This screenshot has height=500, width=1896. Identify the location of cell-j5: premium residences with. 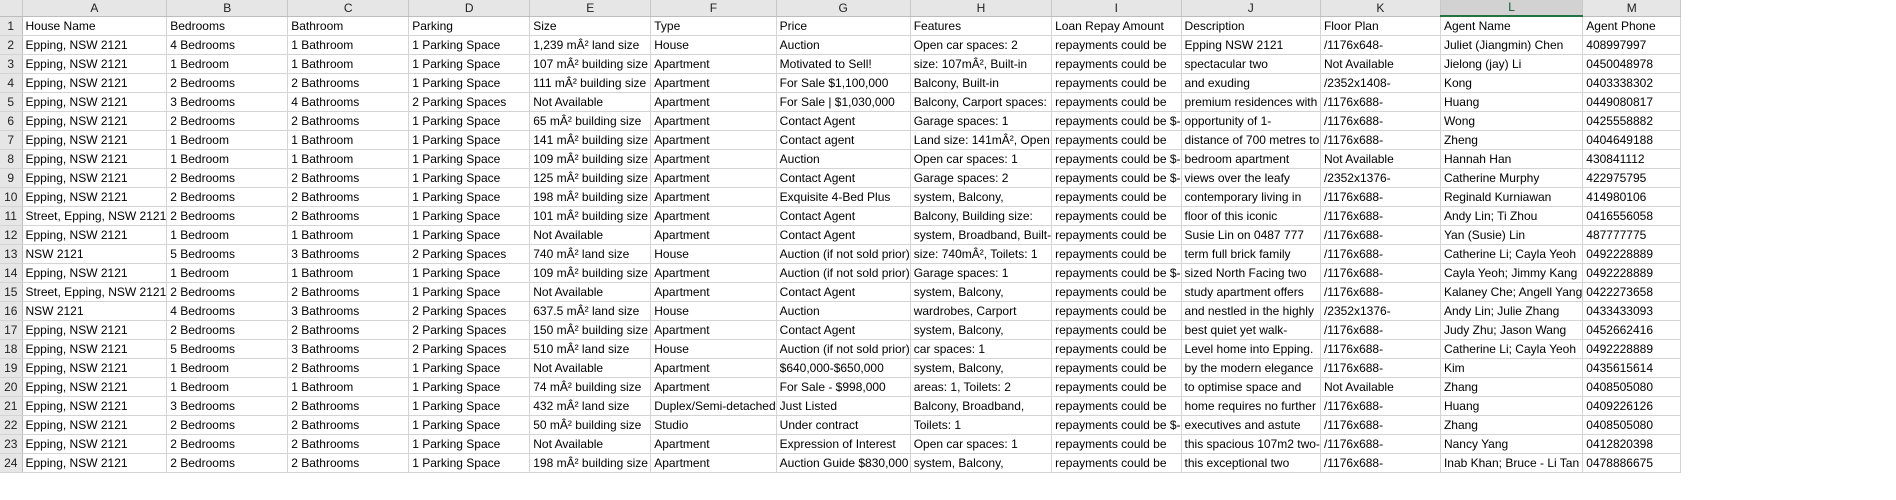
(1251, 102).